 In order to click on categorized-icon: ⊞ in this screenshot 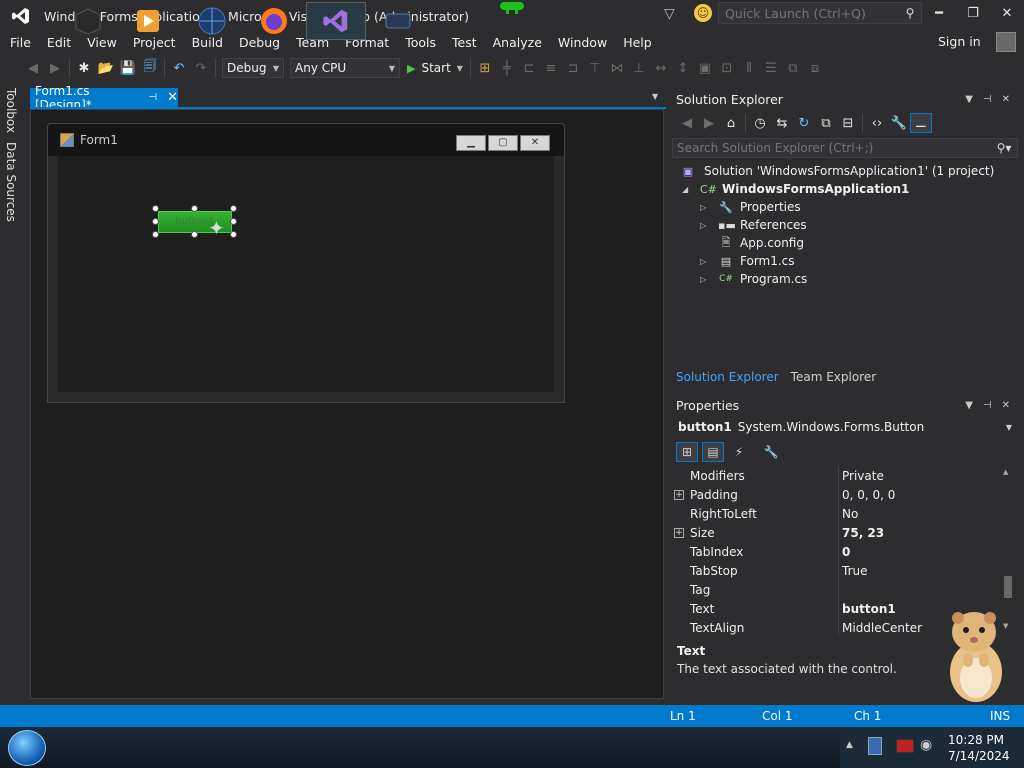, I will do `click(687, 452)`.